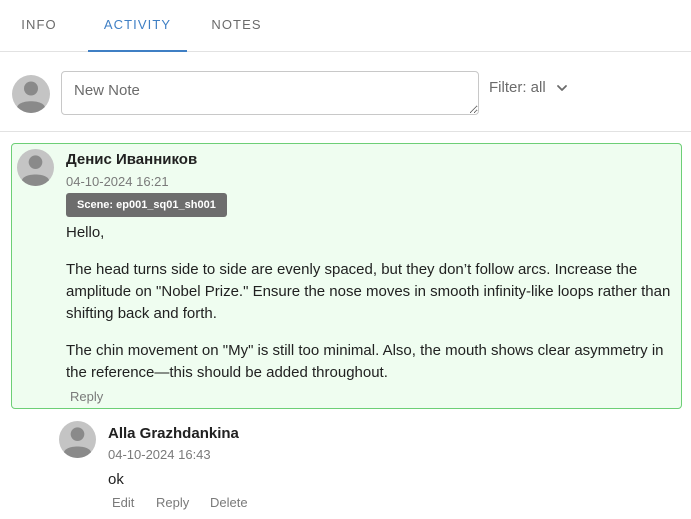 The image size is (691, 519). I want to click on filter-dropdown: Filter: all, so click(528, 87).